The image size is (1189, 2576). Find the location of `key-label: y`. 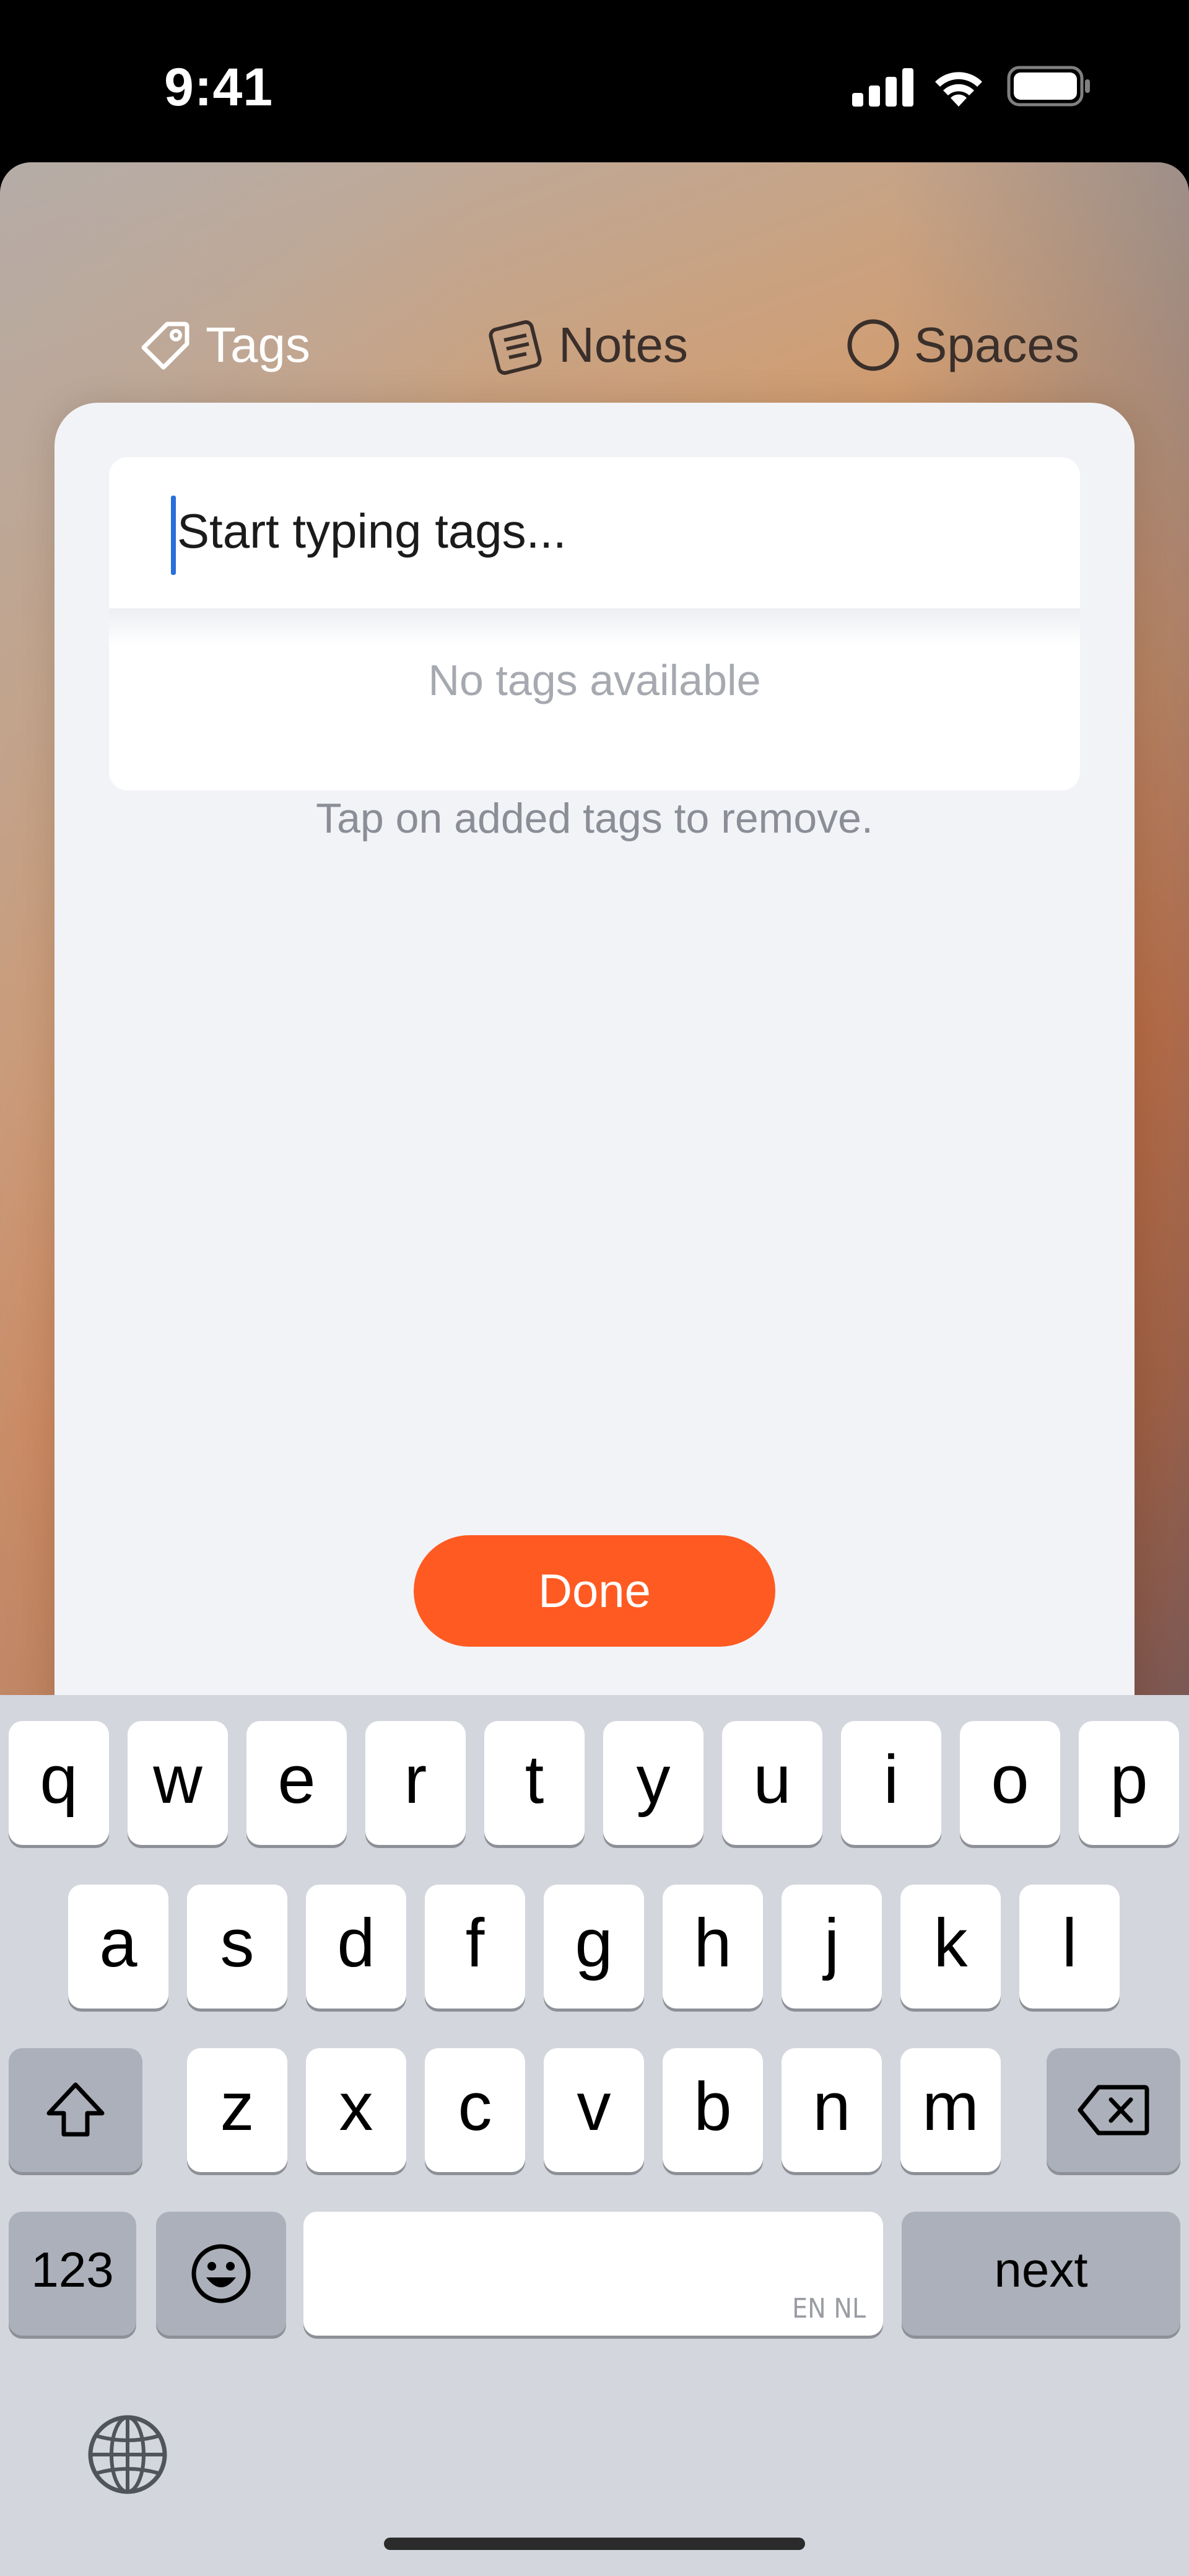

key-label: y is located at coordinates (654, 1779).